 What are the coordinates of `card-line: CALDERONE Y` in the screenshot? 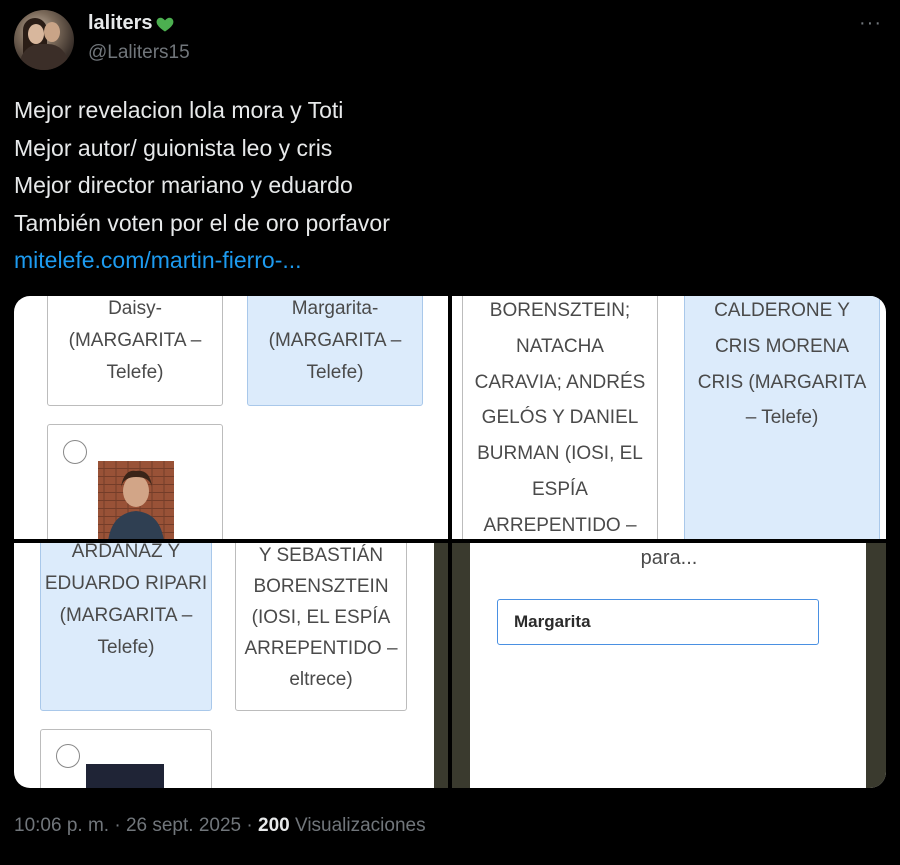 It's located at (782, 310).